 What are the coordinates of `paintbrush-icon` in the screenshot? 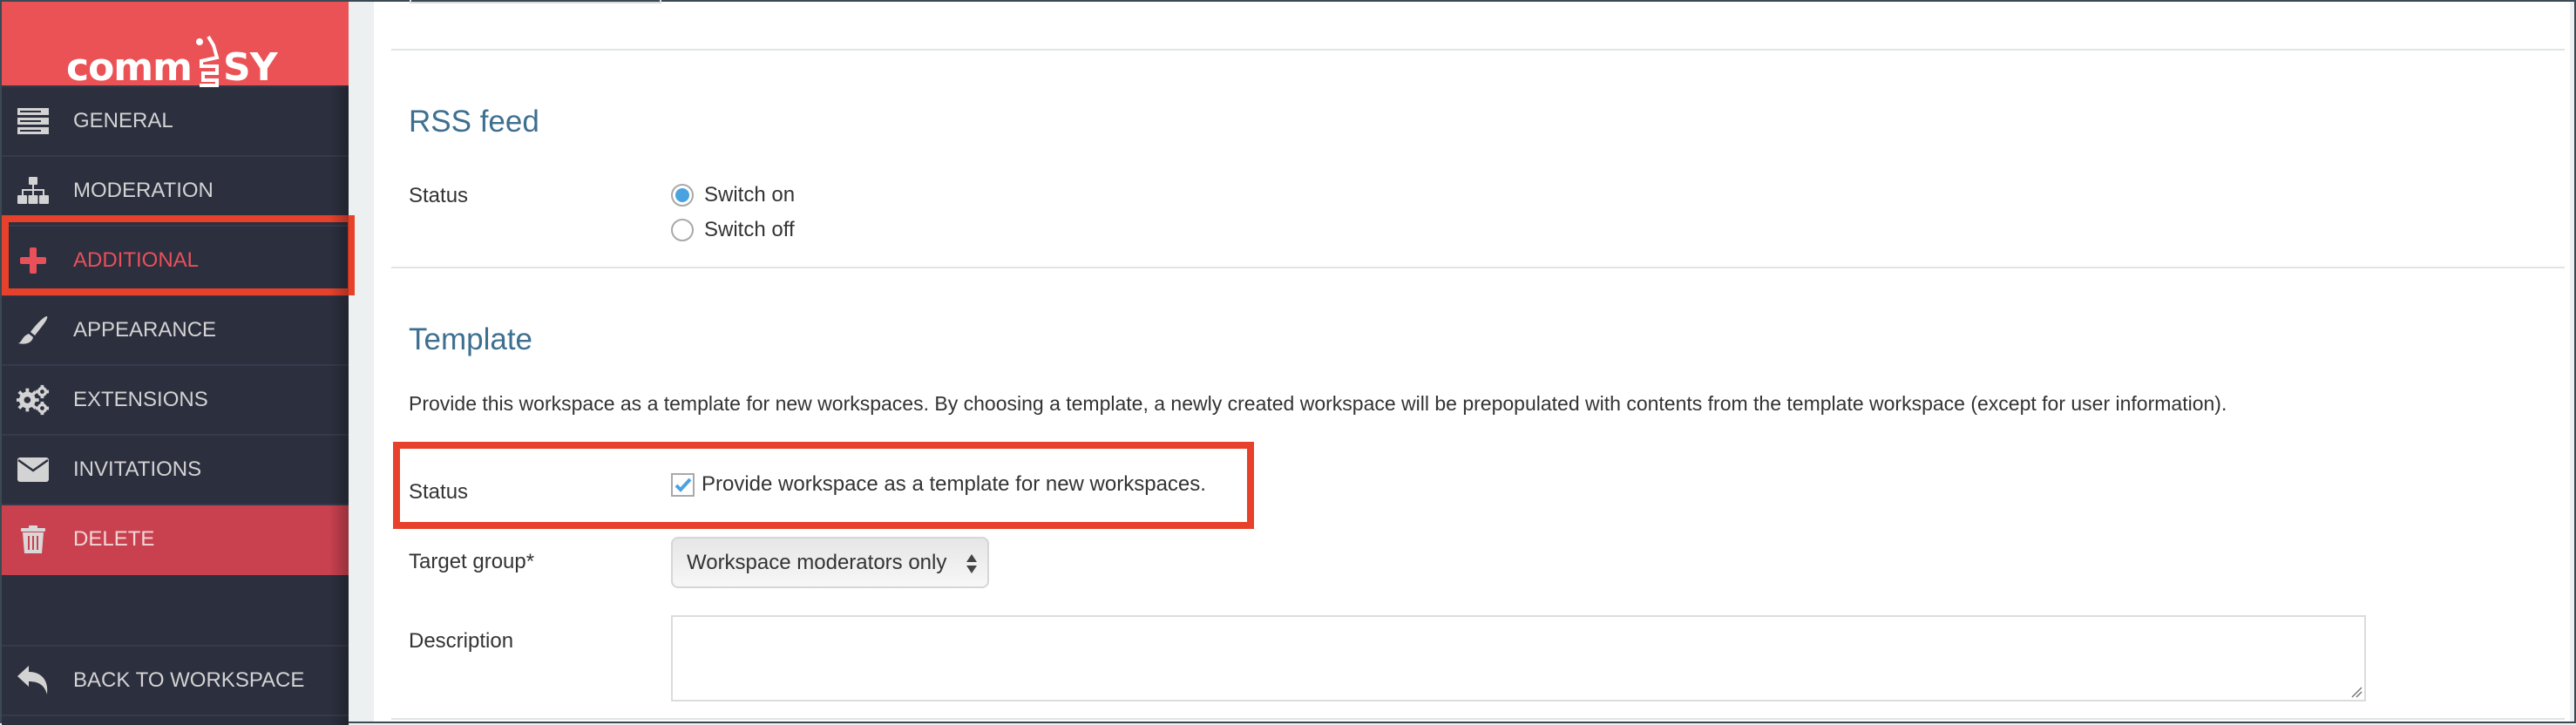 It's located at (33, 329).